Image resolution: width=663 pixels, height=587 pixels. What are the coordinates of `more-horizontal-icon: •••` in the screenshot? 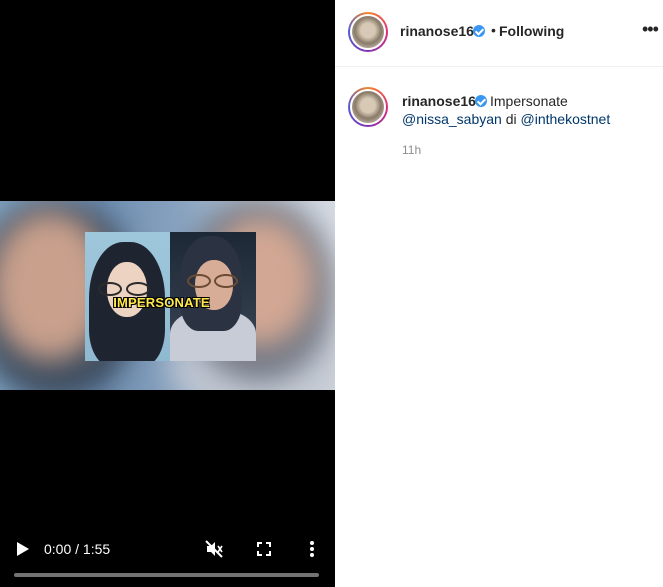 It's located at (651, 30).